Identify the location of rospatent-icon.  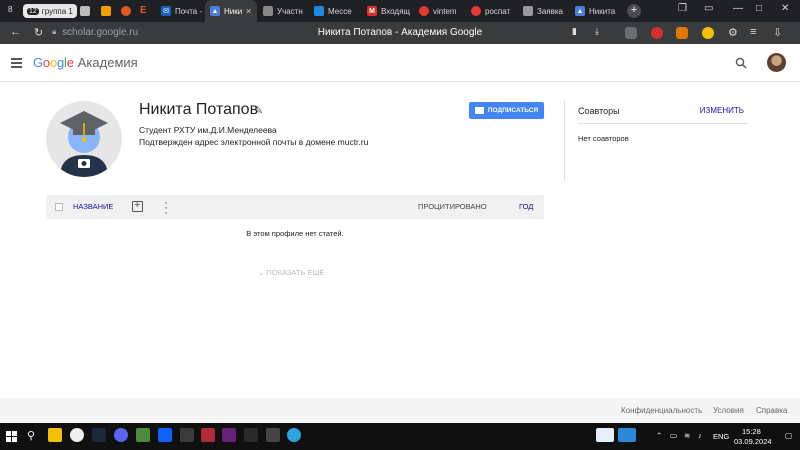
(528, 11).